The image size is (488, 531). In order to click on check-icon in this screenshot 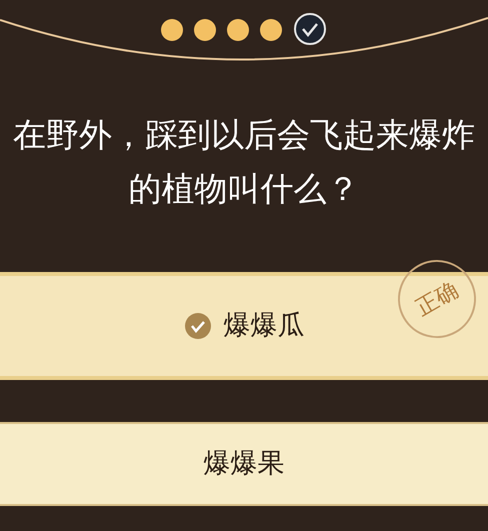, I will do `click(198, 326)`.